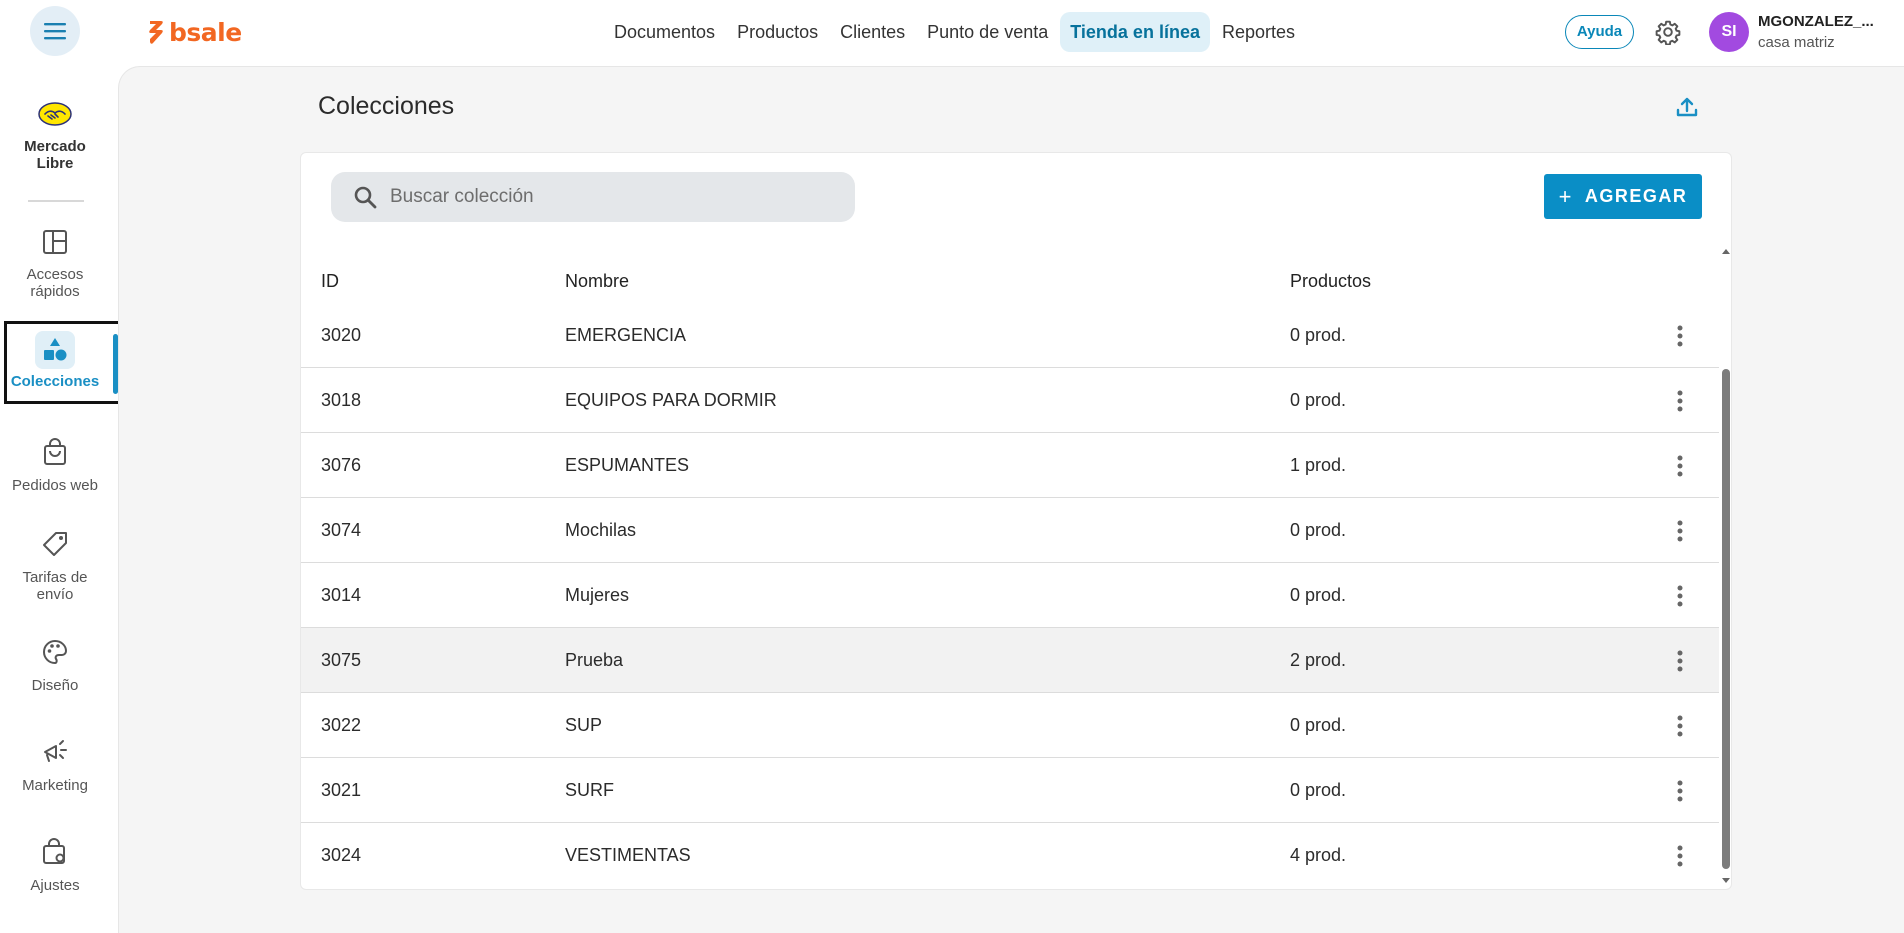 The image size is (1904, 933). What do you see at coordinates (584, 725) in the screenshot?
I see `cell-name: SUP` at bounding box center [584, 725].